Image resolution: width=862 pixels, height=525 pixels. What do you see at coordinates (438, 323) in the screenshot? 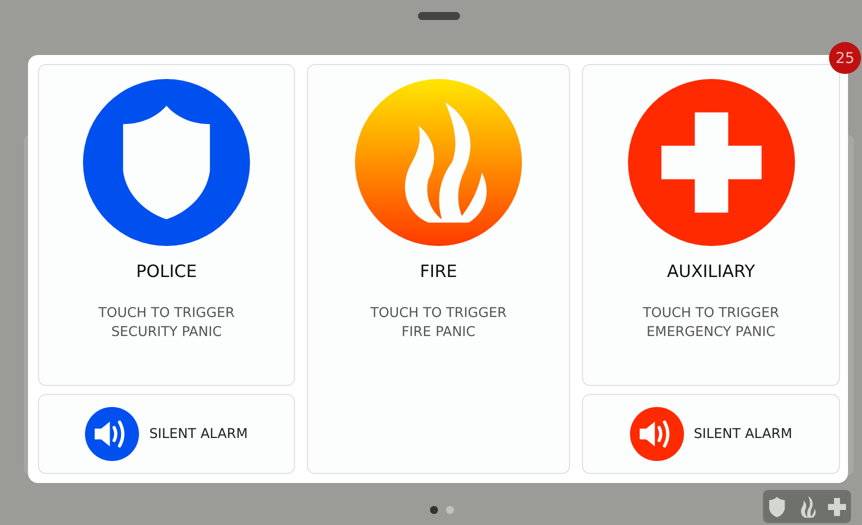
I see `panel-description: TOUCH TO TRIGGER FIRE PANIC` at bounding box center [438, 323].